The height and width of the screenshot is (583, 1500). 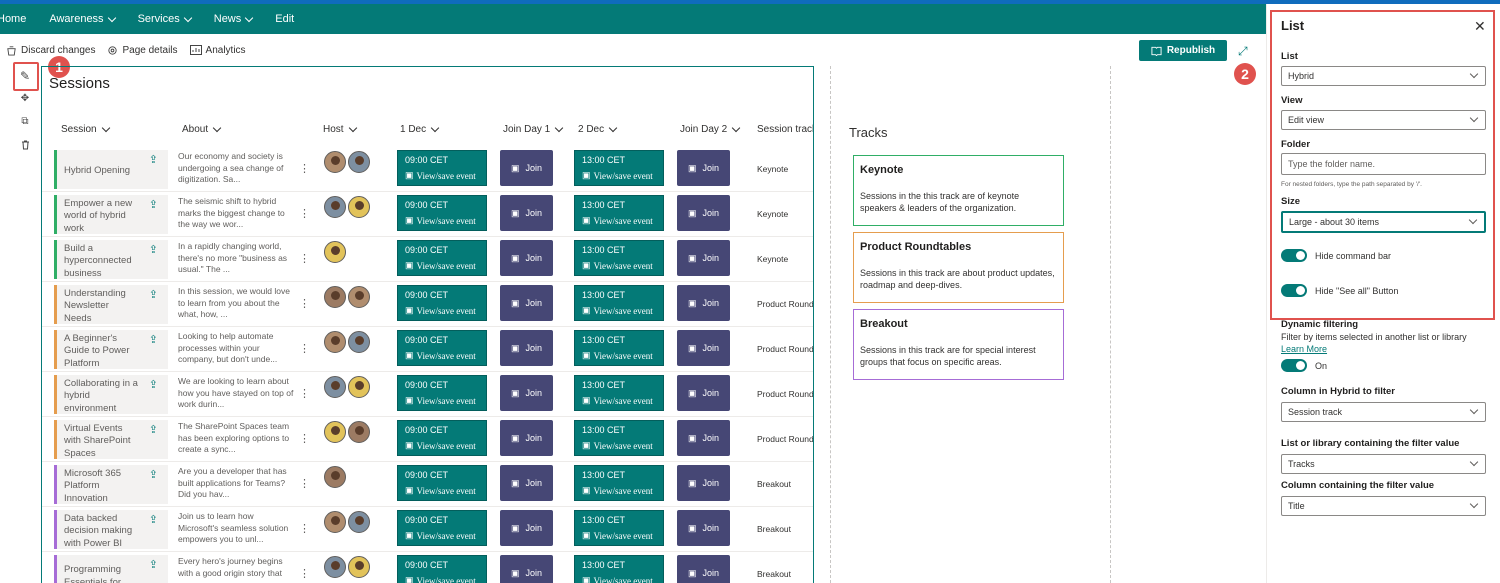 I want to click on session-title-cell: Build a hyperconnected business ⇪, so click(x=111, y=259).